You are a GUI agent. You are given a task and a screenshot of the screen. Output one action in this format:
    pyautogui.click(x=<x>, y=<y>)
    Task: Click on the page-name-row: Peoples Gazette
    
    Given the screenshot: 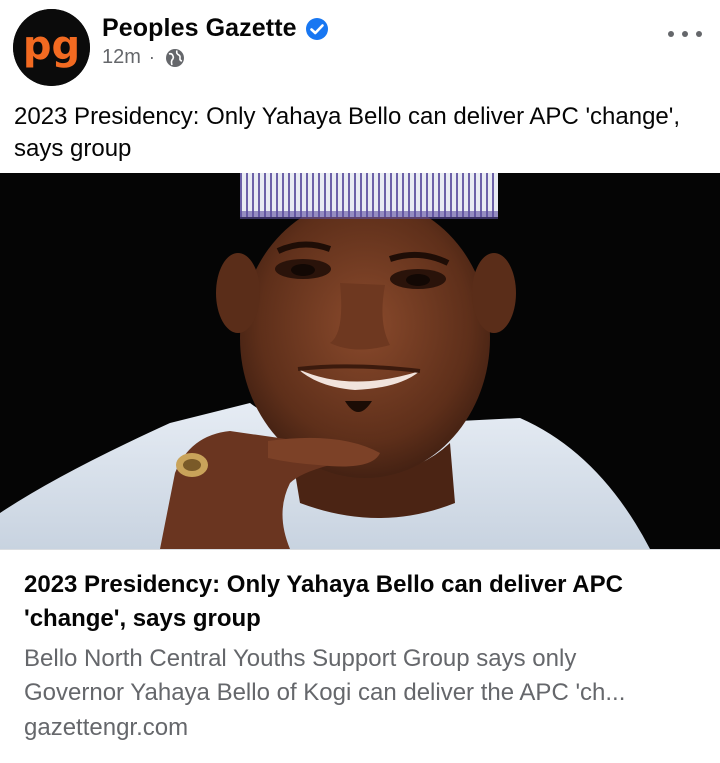 What is the action you would take?
    pyautogui.click(x=215, y=28)
    